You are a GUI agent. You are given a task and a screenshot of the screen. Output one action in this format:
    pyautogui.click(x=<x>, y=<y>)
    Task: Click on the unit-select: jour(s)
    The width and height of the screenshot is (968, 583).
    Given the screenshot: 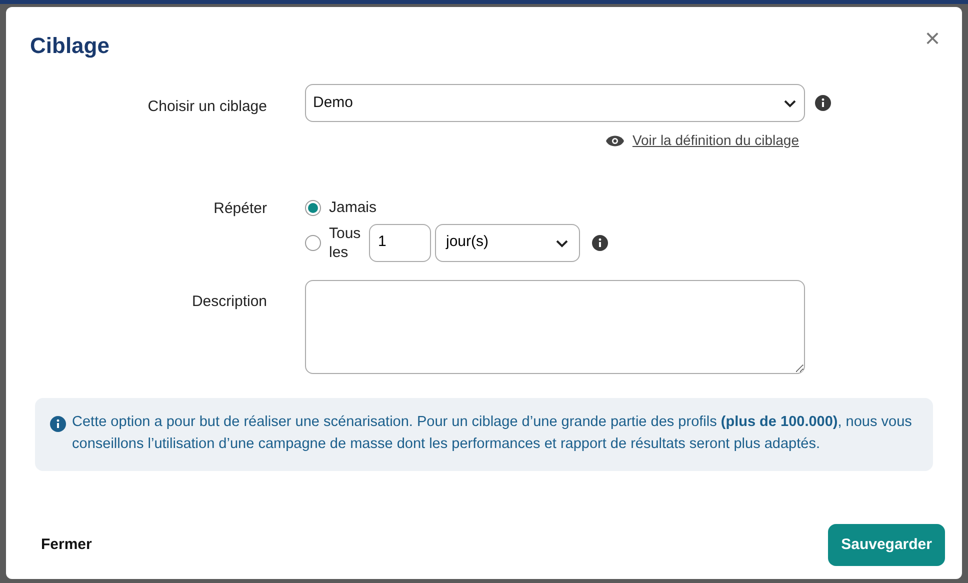 What is the action you would take?
    pyautogui.click(x=507, y=243)
    